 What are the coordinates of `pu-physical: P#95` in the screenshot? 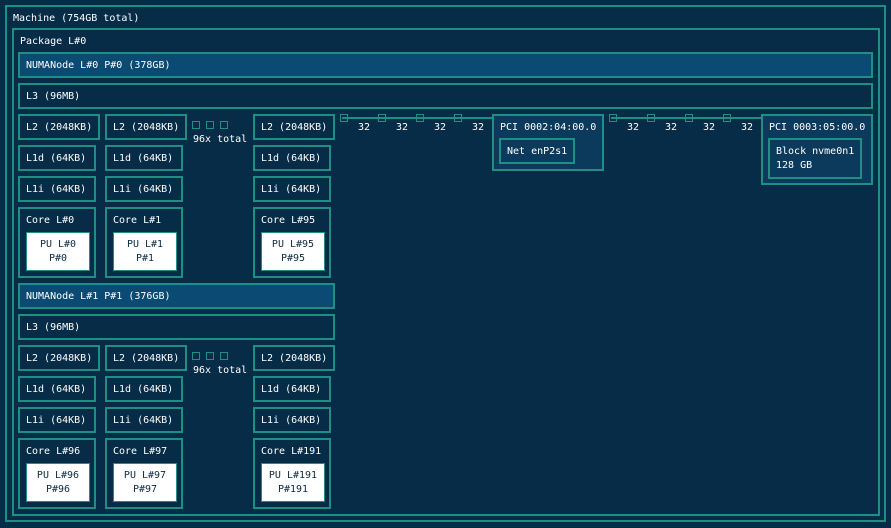 It's located at (293, 258).